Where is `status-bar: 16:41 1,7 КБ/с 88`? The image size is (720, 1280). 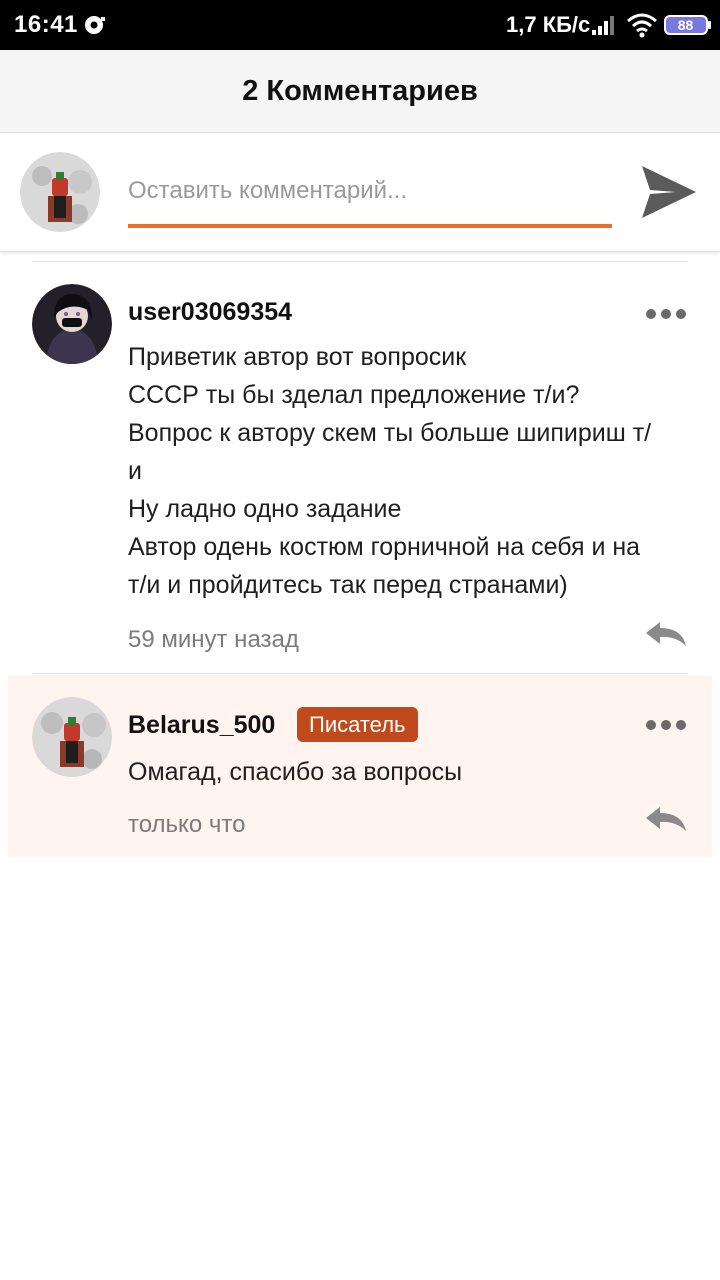
status-bar: 16:41 1,7 КБ/с 88 is located at coordinates (360, 25).